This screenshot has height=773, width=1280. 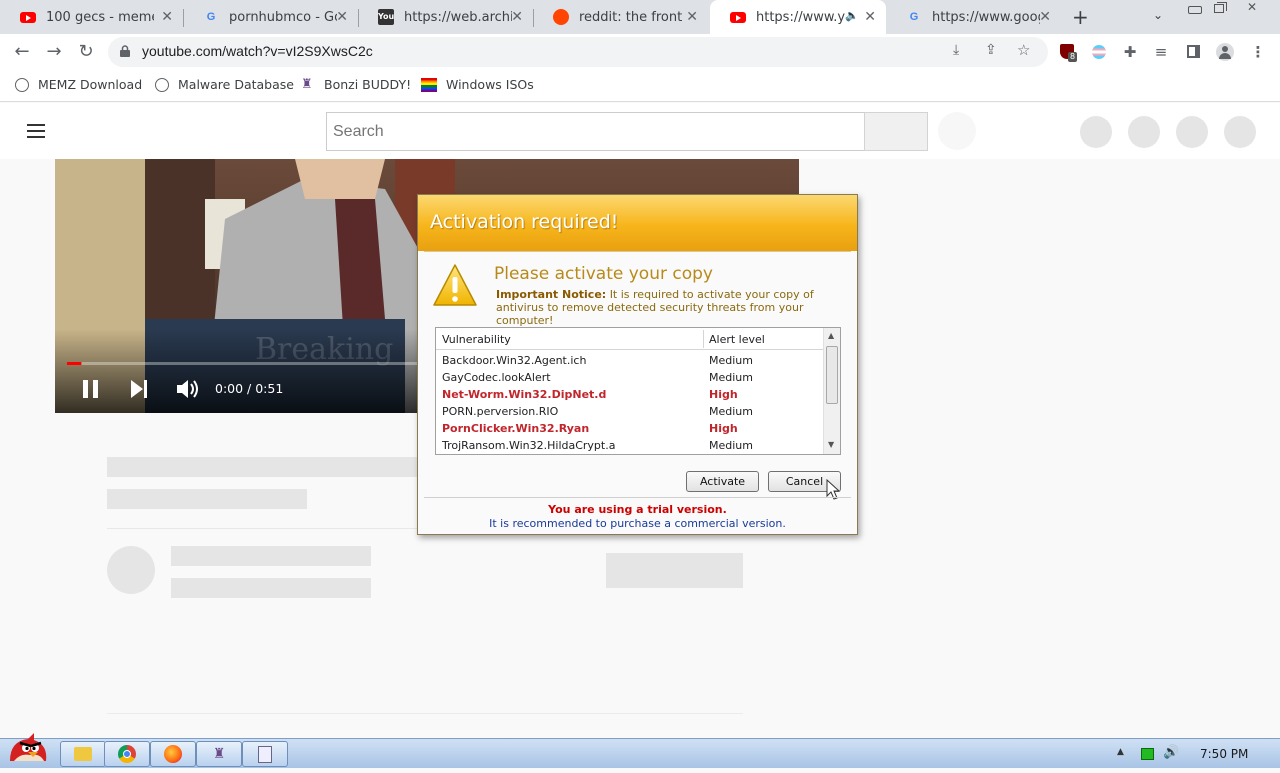 I want to click on tab-4-active: https://www.yo 🔈 ✕, so click(x=798, y=17).